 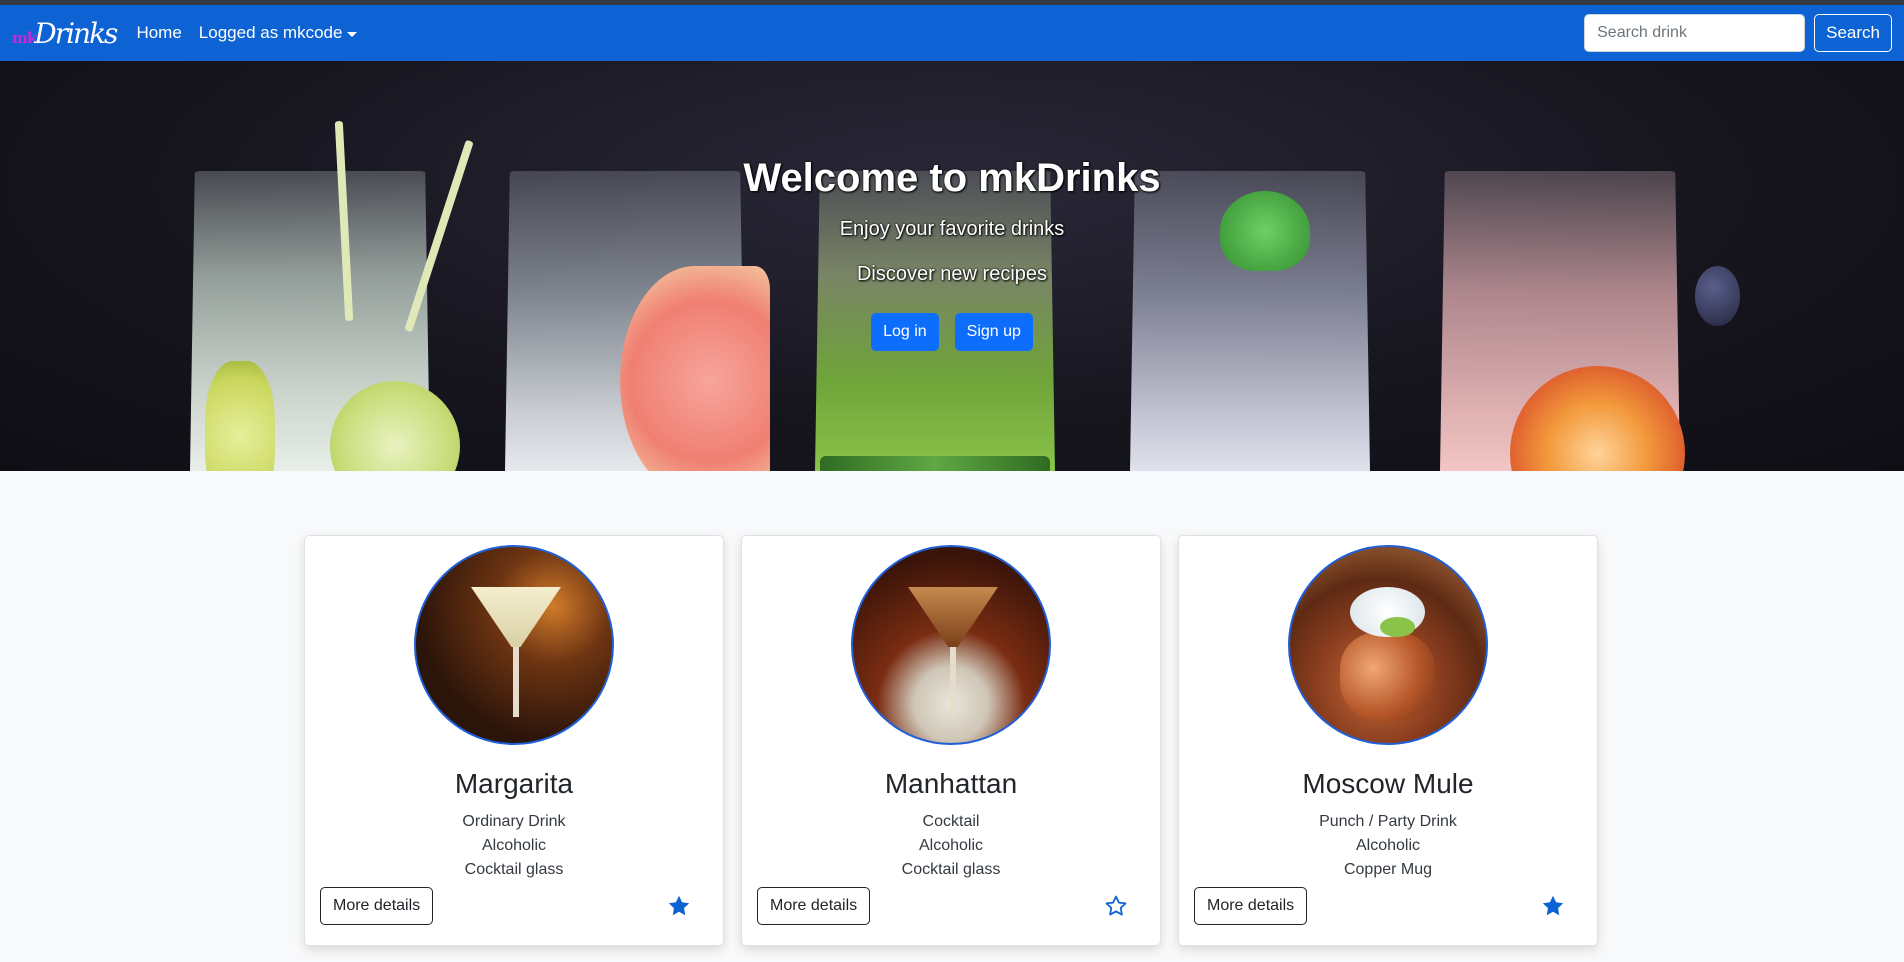 What do you see at coordinates (1388, 821) in the screenshot?
I see `drink-category: Punch / Party Drink` at bounding box center [1388, 821].